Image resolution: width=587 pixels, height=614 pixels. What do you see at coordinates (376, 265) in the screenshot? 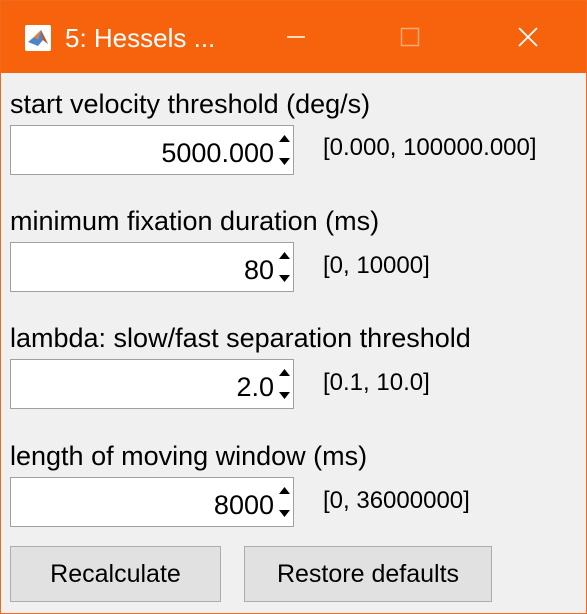
I see `min-fixation-range: [0, 10000]` at bounding box center [376, 265].